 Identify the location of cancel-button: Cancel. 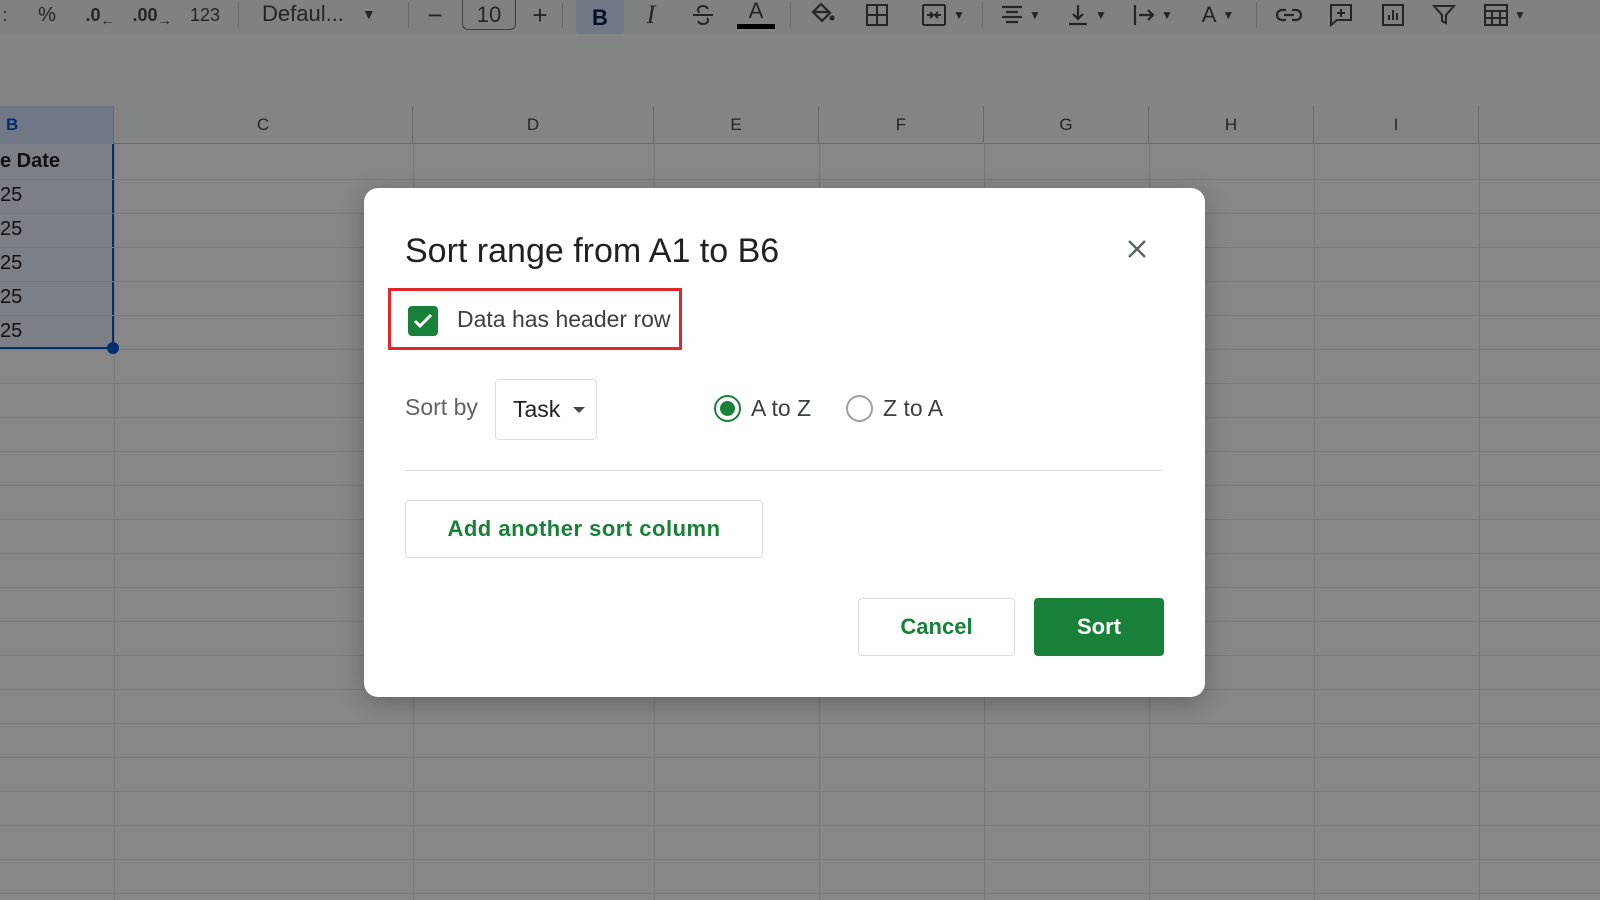
(936, 627).